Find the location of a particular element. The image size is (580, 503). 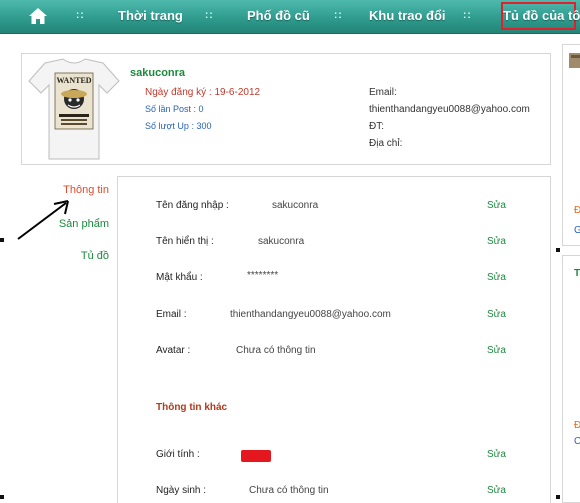

field-label-gender: Giới tính : is located at coordinates (178, 454).